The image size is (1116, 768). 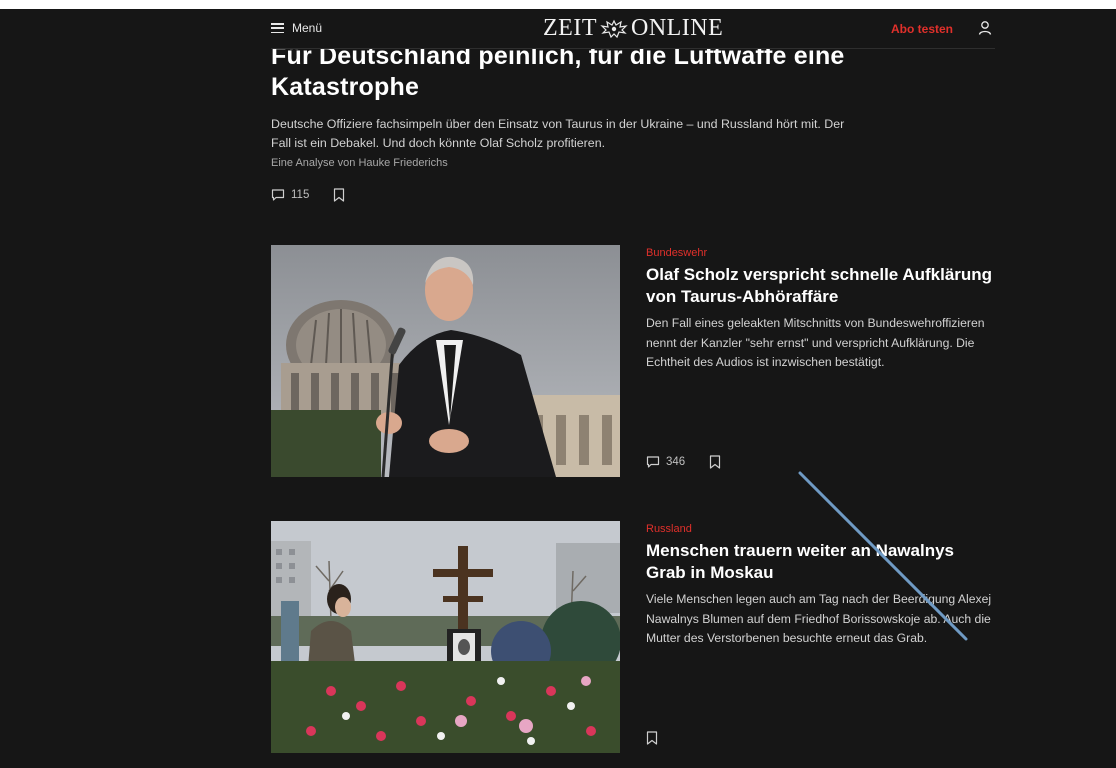 I want to click on menu-button: Menü, so click(x=296, y=28).